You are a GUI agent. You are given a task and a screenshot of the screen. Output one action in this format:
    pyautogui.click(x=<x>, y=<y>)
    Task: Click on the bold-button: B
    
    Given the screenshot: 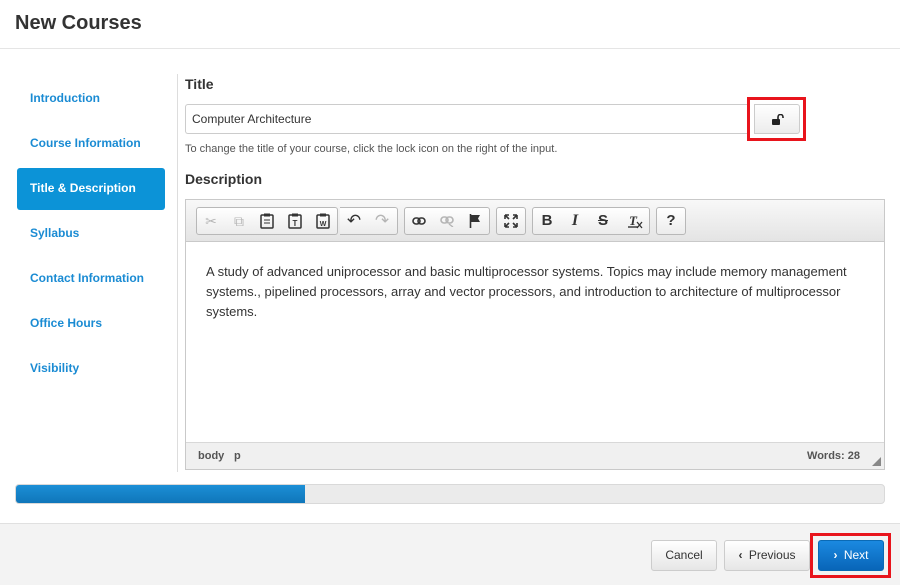 What is the action you would take?
    pyautogui.click(x=547, y=221)
    